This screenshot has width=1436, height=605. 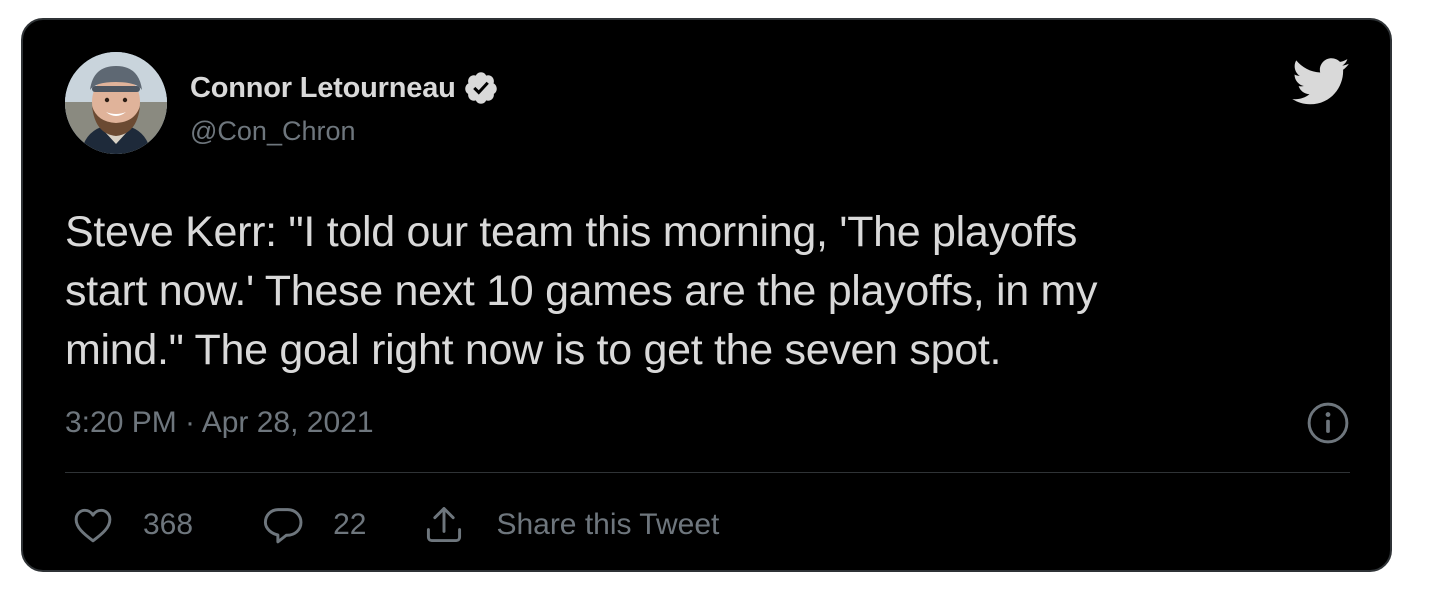 I want to click on like-button: 368, so click(x=132, y=525).